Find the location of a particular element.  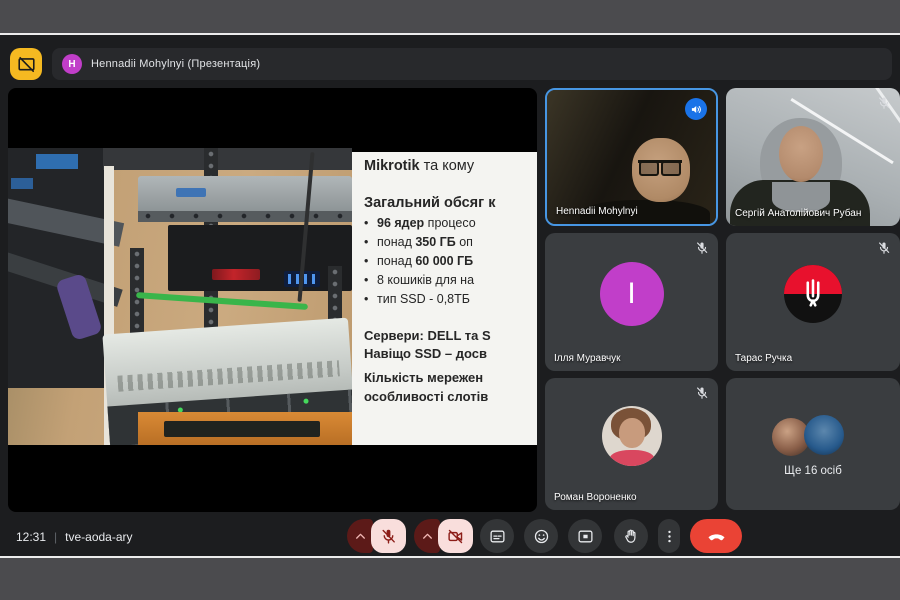

participant-tile: Сергій Анатолійович Рубан is located at coordinates (813, 157).